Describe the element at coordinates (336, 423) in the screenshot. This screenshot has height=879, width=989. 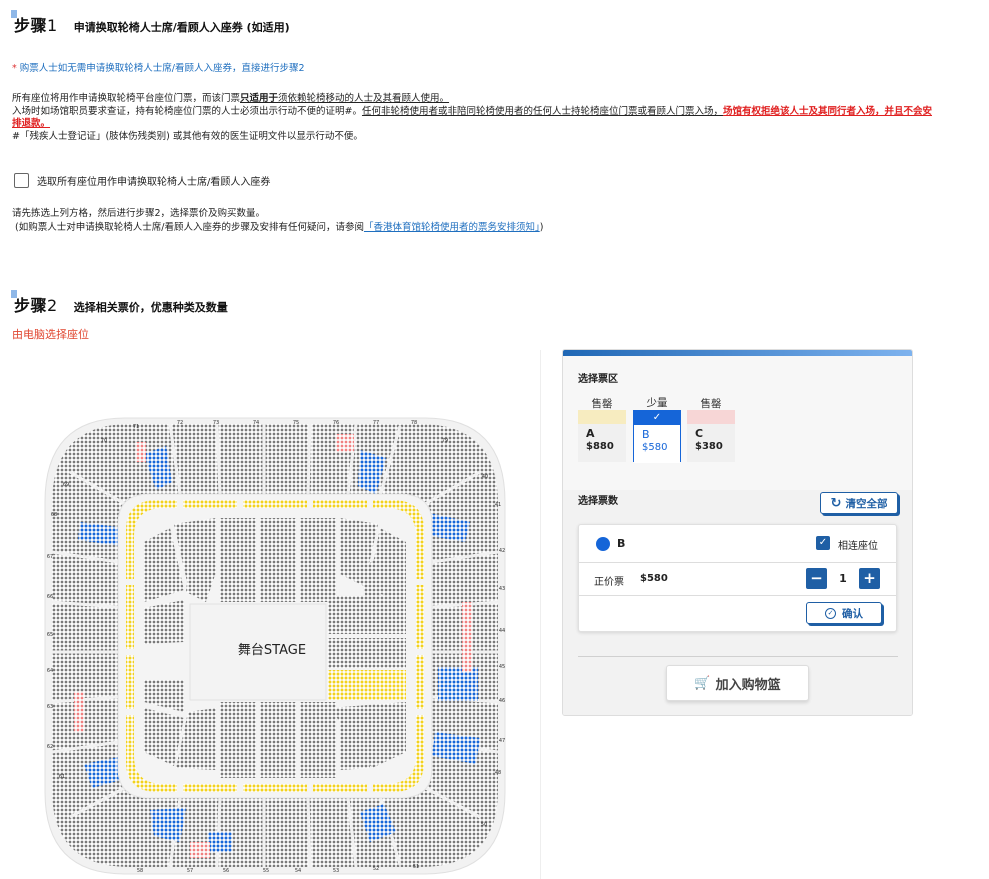
I see `svg-text: 76` at that location.